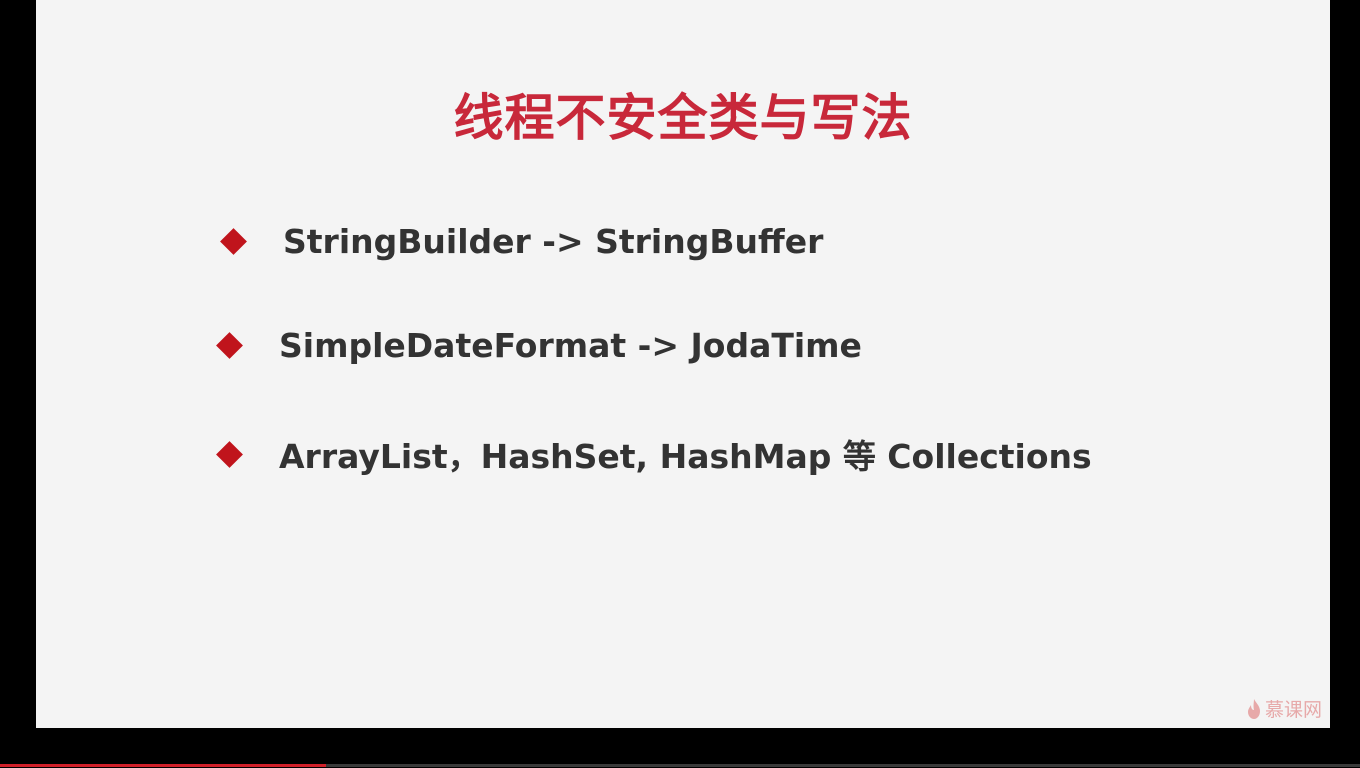 This screenshot has width=1360, height=768. I want to click on slide-title: 线程不安全类与写法, so click(683, 118).